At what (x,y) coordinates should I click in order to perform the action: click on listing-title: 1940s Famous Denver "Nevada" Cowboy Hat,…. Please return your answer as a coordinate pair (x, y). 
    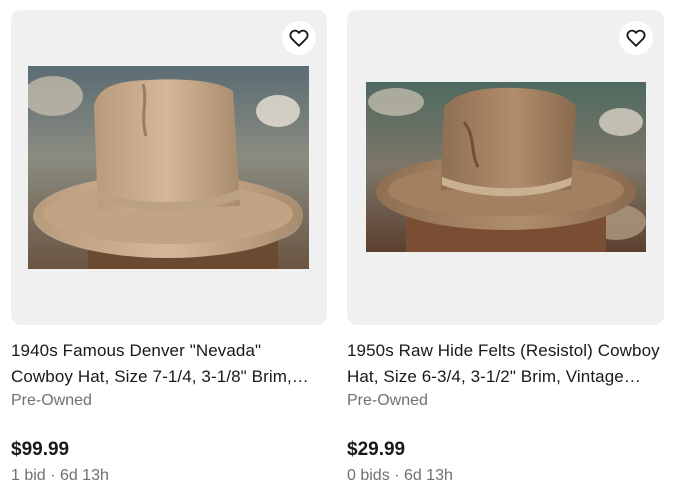
    Looking at the image, I should click on (169, 364).